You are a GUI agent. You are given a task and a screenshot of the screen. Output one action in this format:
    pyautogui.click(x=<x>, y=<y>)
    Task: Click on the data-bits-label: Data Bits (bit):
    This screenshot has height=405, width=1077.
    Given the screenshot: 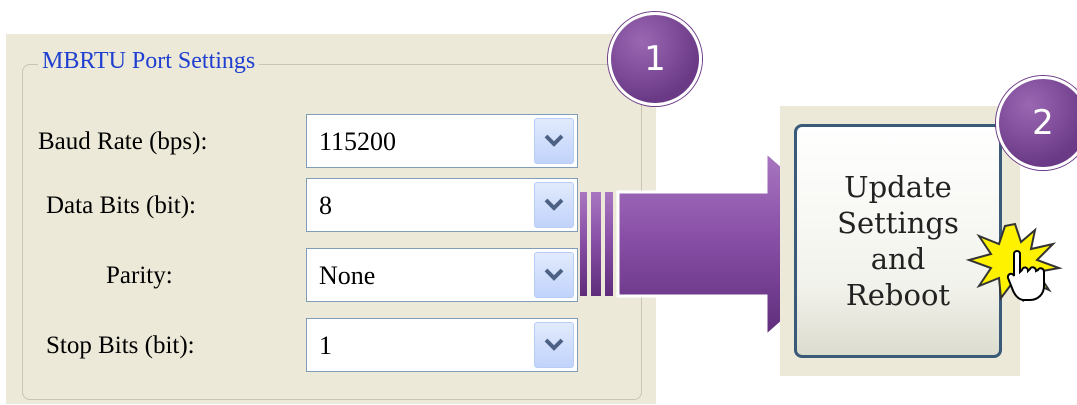 What is the action you would take?
    pyautogui.click(x=121, y=205)
    